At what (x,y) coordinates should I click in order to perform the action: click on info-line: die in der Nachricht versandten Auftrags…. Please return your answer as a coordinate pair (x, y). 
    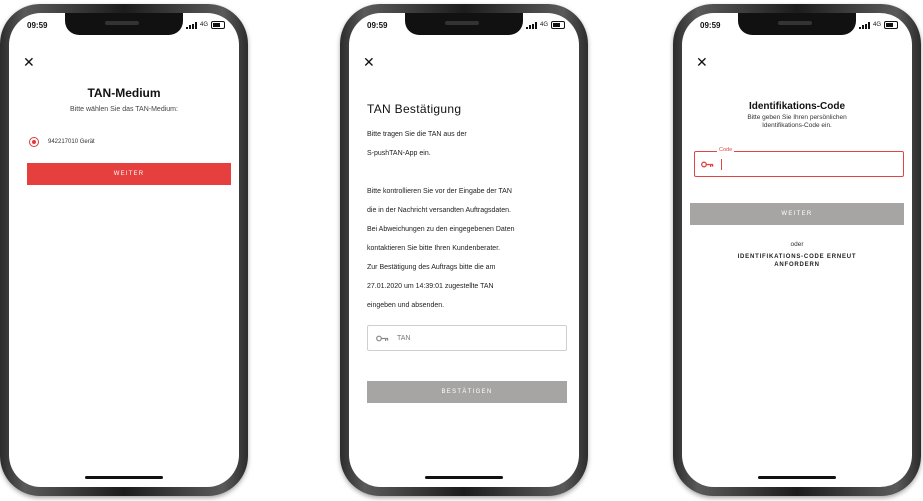
    Looking at the image, I should click on (439, 210).